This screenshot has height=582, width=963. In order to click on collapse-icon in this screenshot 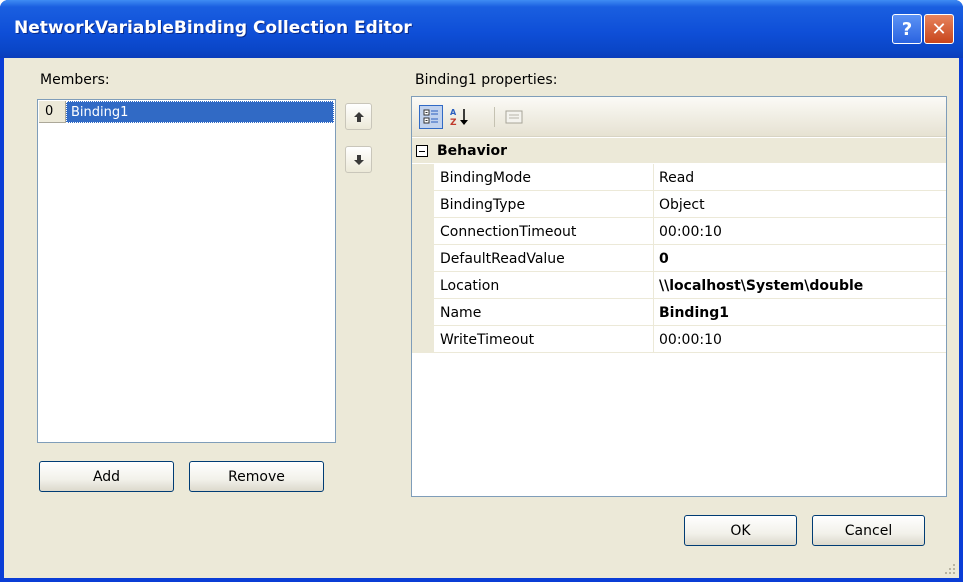, I will do `click(422, 150)`.